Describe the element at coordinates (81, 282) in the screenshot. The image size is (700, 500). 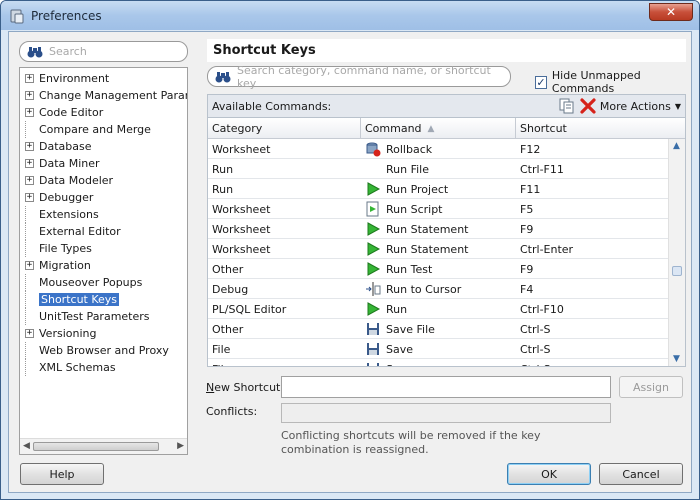
I see `tree-item: Mouseover Popups` at that location.